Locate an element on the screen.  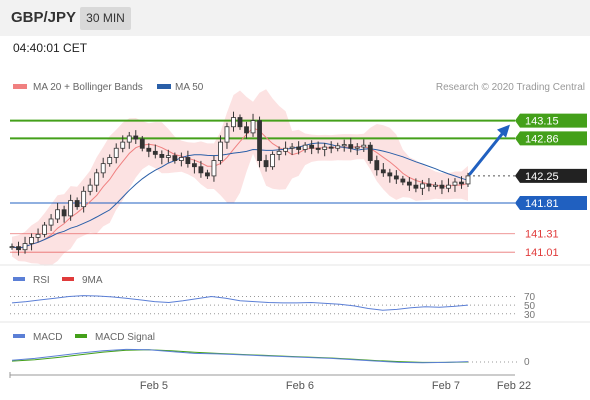
rsi-panel is located at coordinates (264, 305).